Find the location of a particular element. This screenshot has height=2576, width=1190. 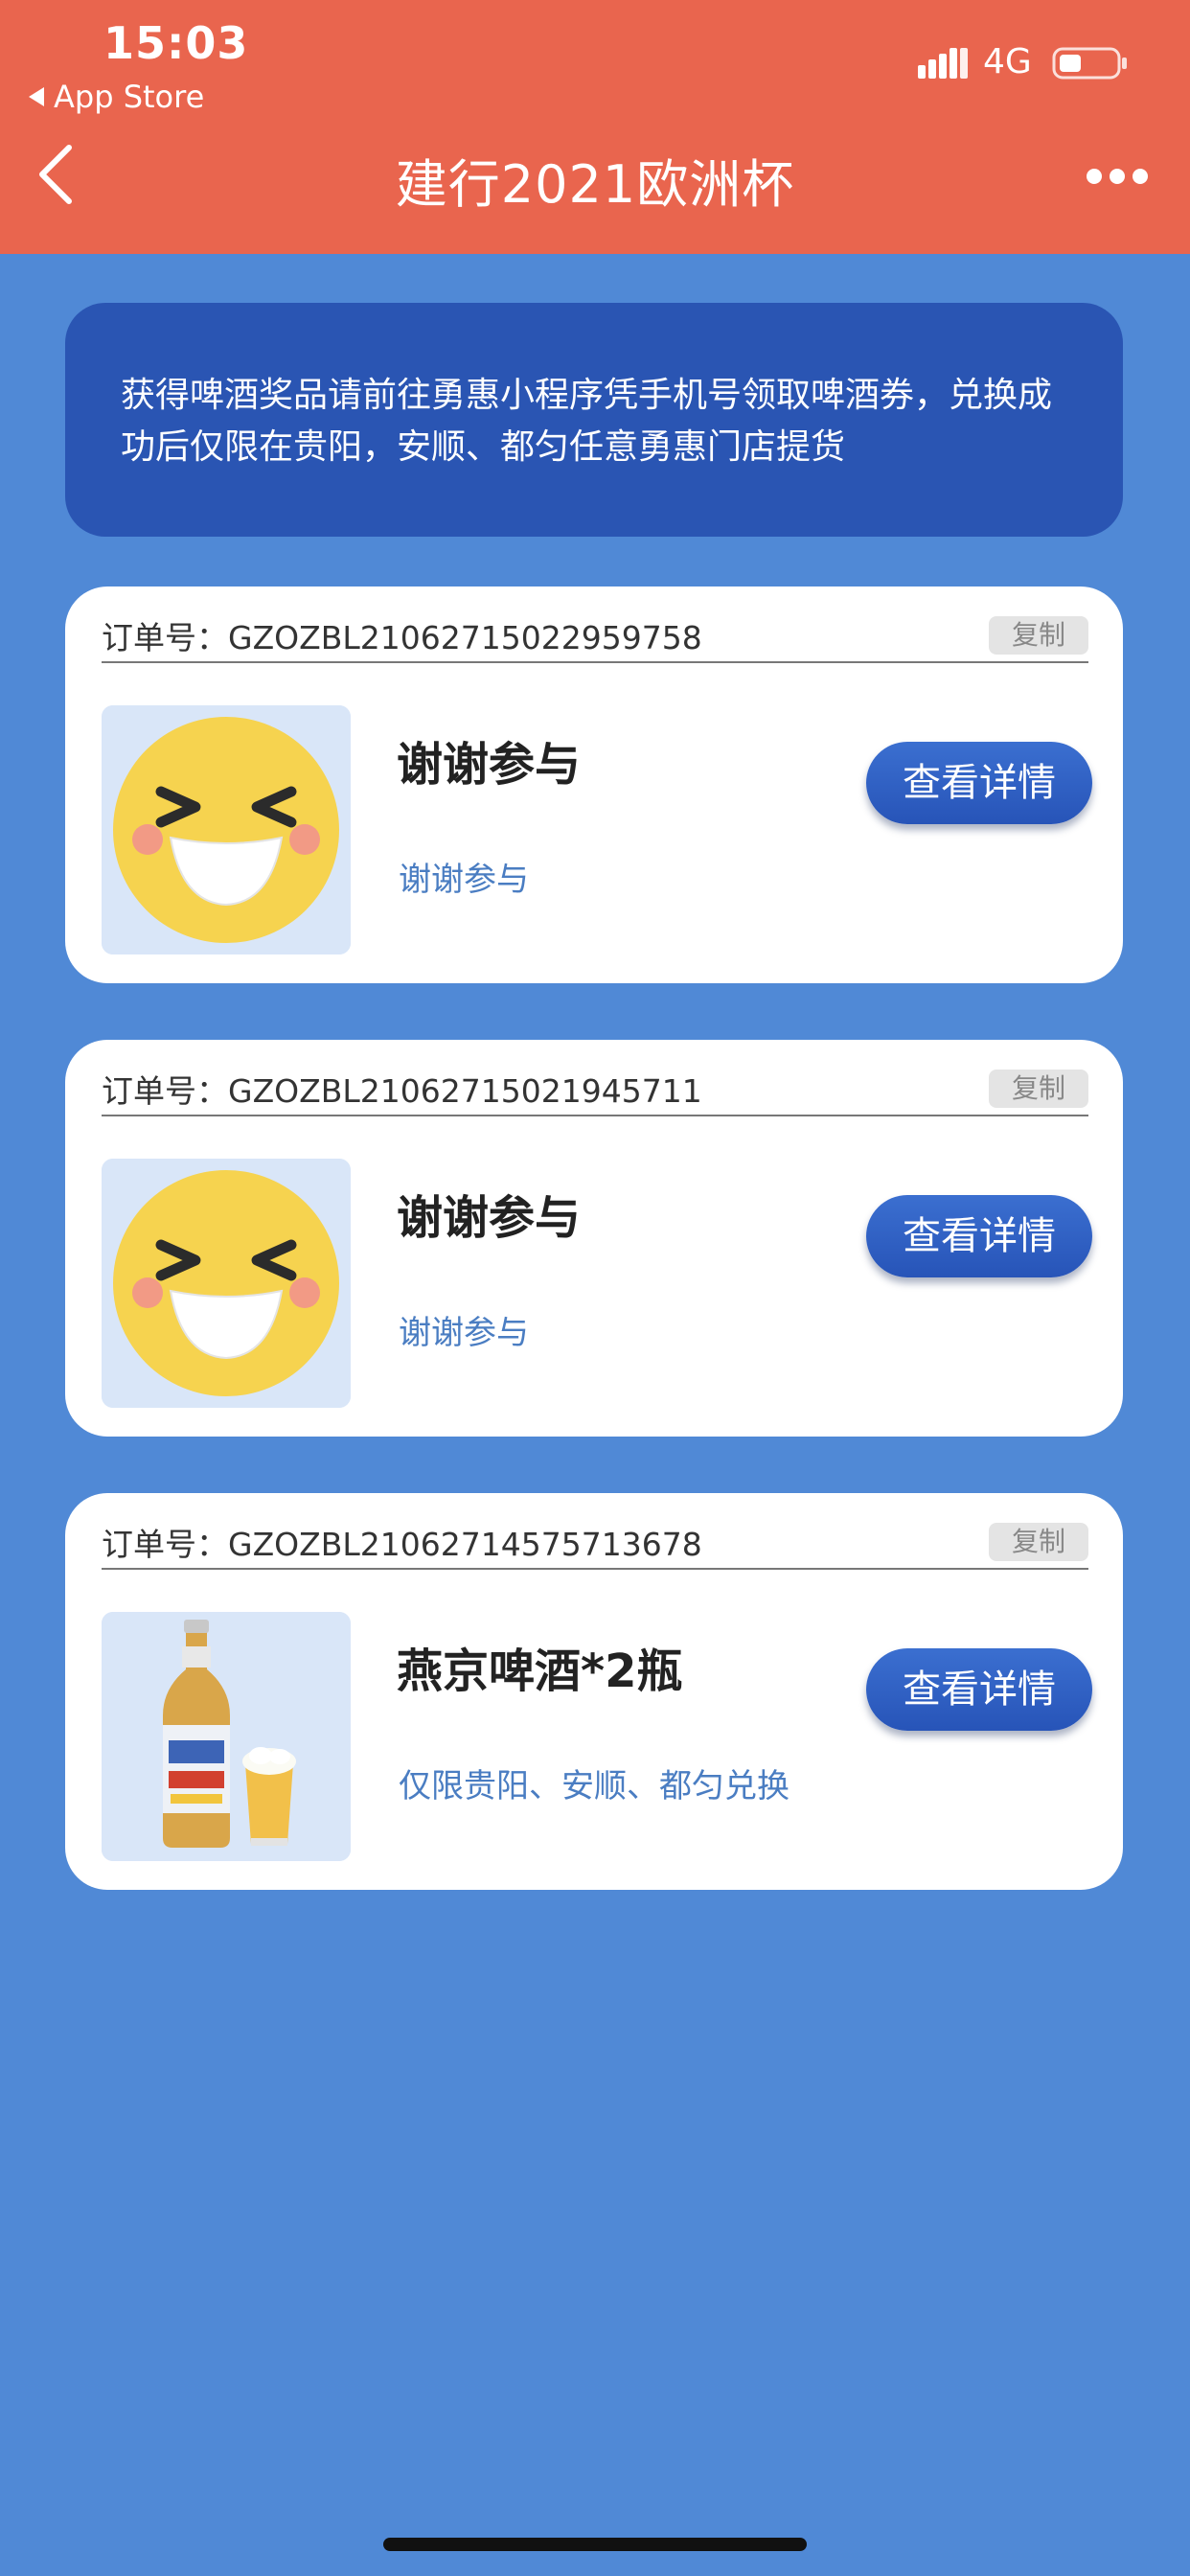

order-header: 订单号：GZOZBL21062714575713678 复制 is located at coordinates (595, 1543).